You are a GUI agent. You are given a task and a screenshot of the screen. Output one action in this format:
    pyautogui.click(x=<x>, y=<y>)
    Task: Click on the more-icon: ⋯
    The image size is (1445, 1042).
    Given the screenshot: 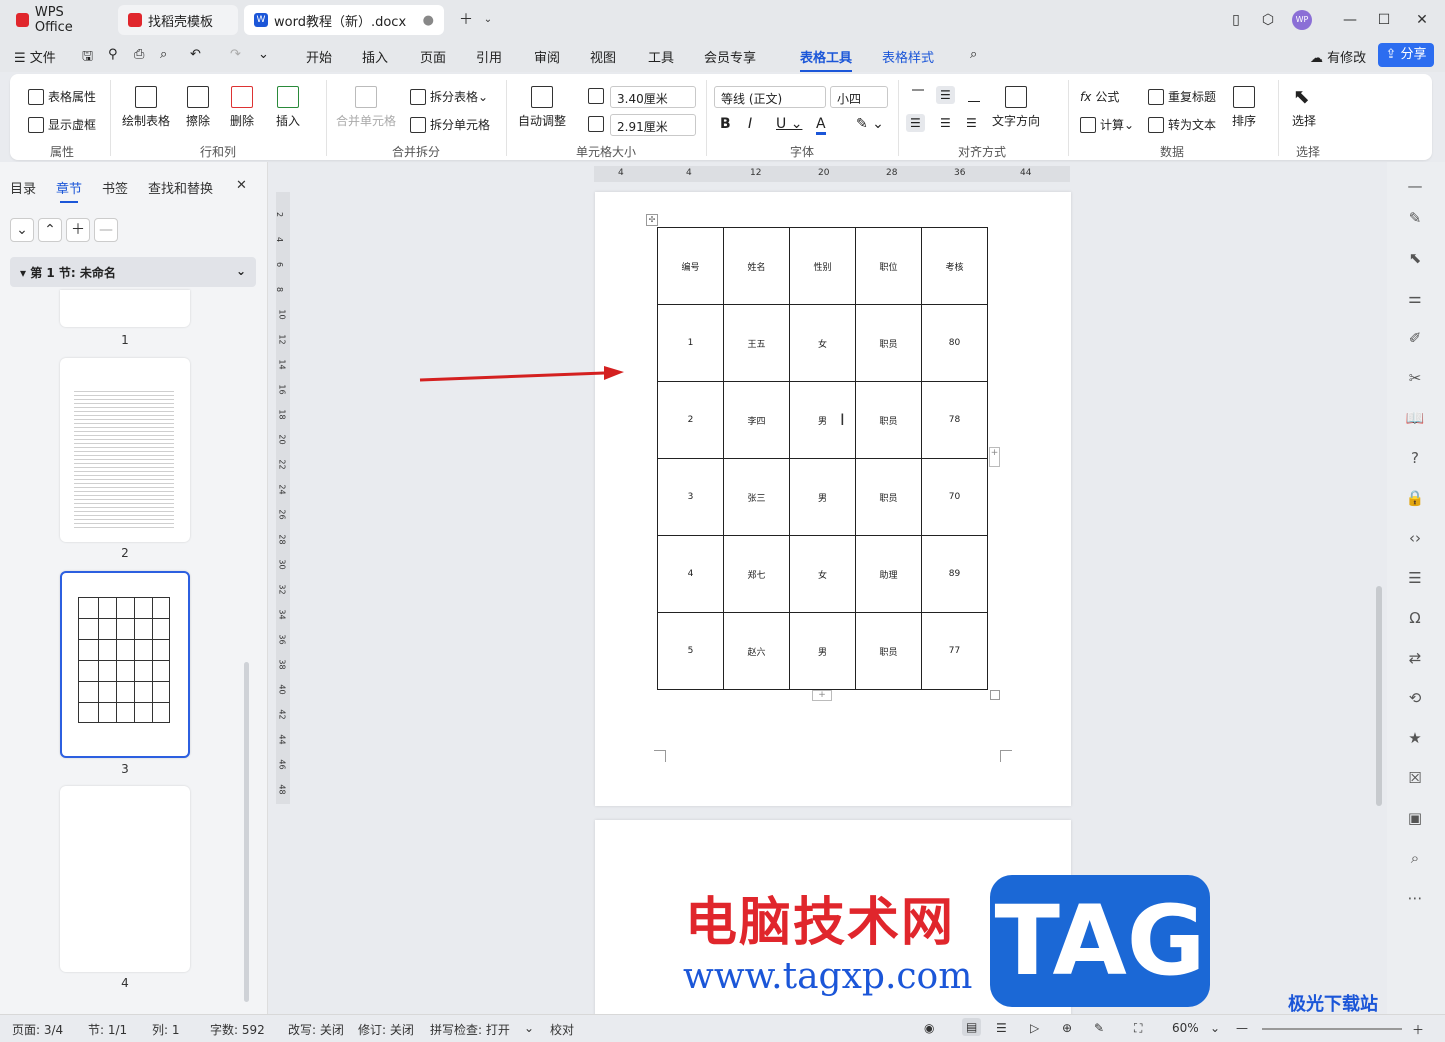 What is the action you would take?
    pyautogui.click(x=1415, y=898)
    